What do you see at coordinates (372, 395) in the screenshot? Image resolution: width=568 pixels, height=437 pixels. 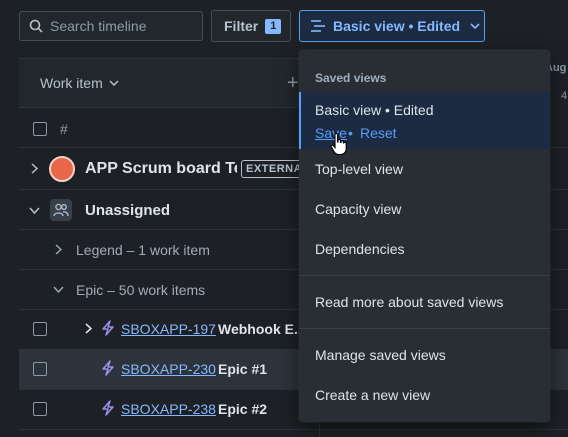 I see `menu-item-create-view: Create a new view` at bounding box center [372, 395].